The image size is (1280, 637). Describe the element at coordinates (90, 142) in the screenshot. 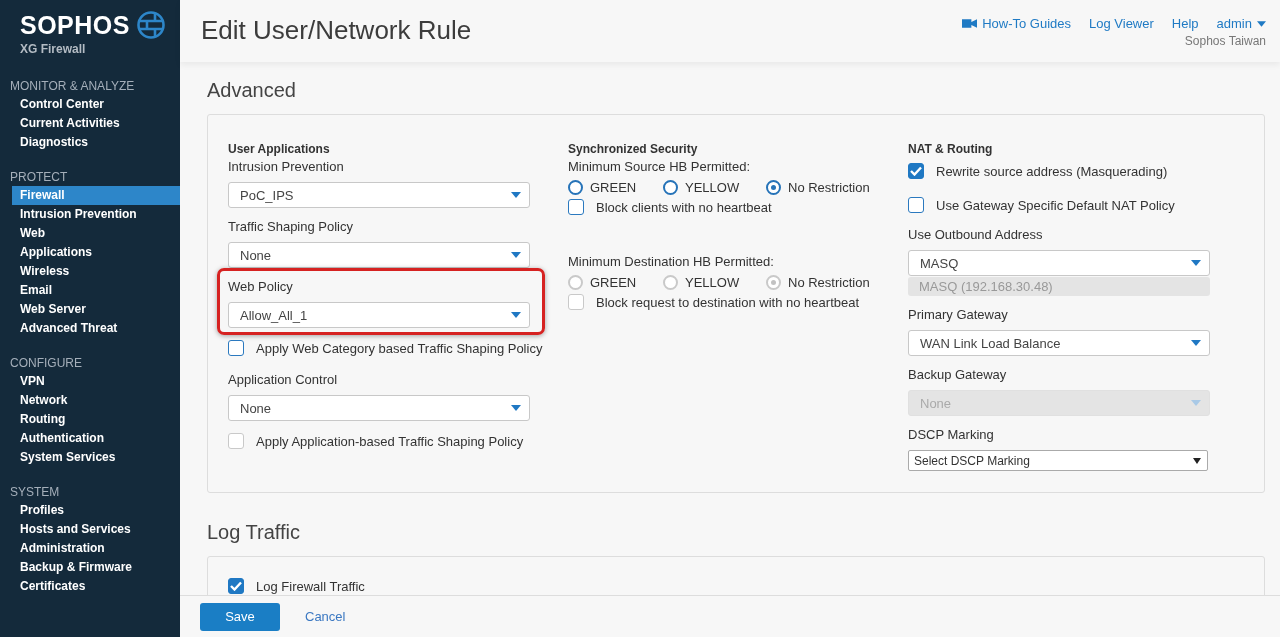

I see `nav-item: Diagnostics` at that location.